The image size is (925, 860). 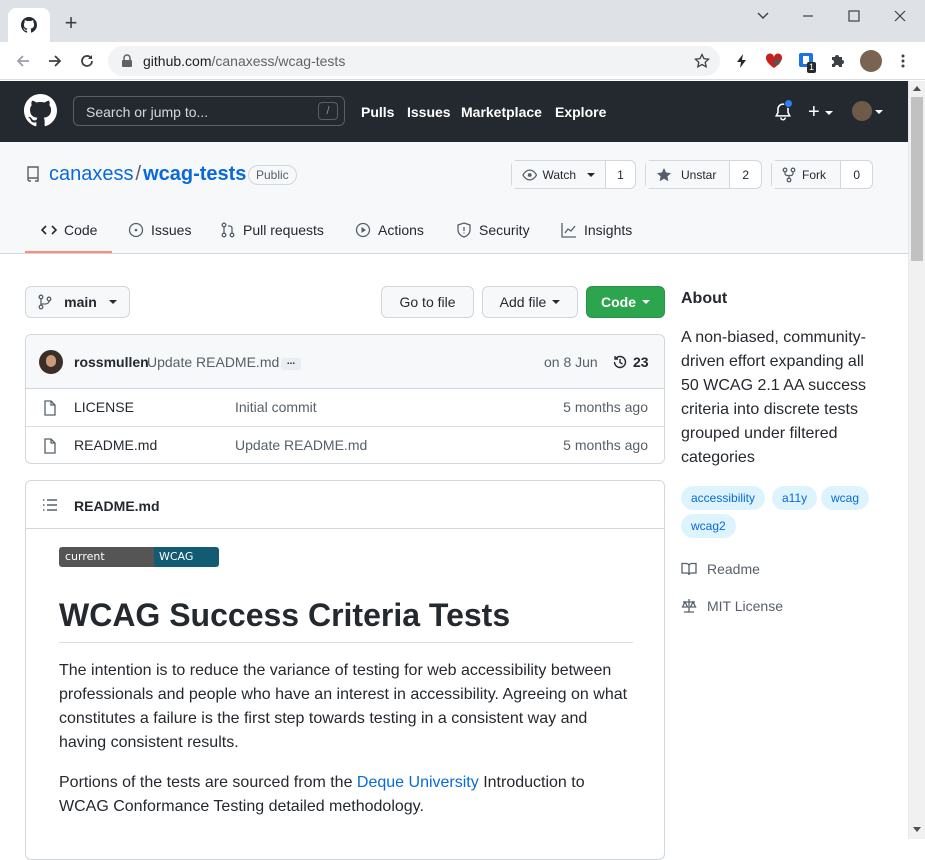 I want to click on file-name: README.md, so click(x=115, y=445).